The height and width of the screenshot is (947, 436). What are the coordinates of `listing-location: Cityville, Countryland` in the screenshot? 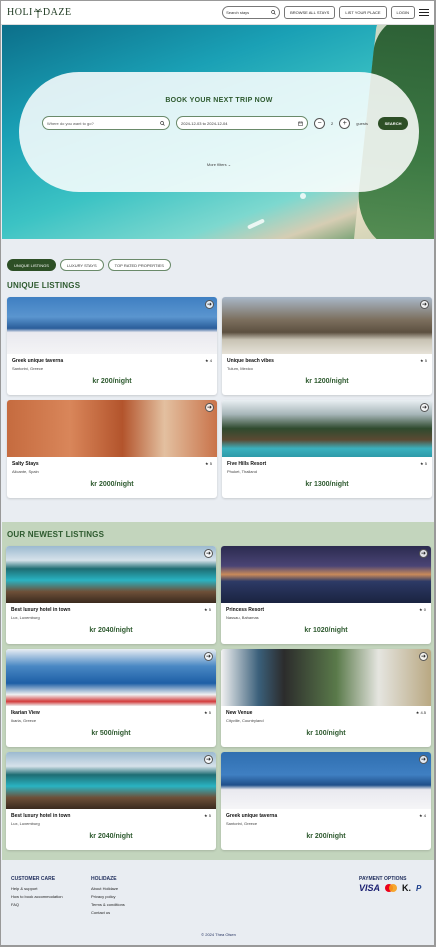 It's located at (245, 720).